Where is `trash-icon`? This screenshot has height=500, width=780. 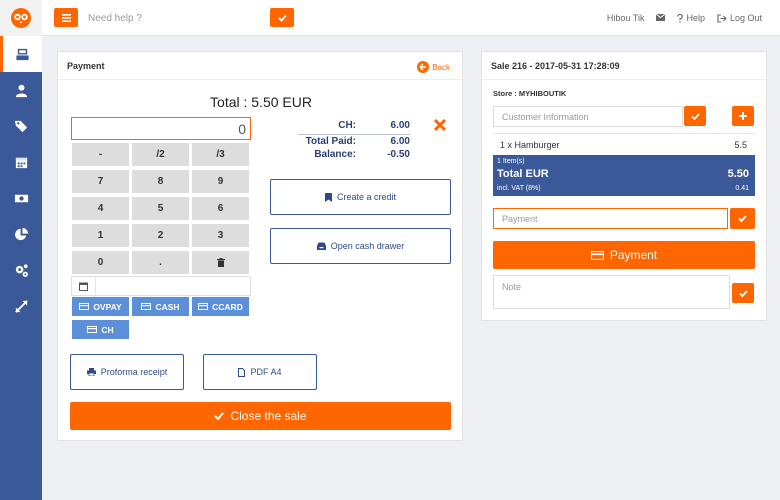 trash-icon is located at coordinates (220, 262).